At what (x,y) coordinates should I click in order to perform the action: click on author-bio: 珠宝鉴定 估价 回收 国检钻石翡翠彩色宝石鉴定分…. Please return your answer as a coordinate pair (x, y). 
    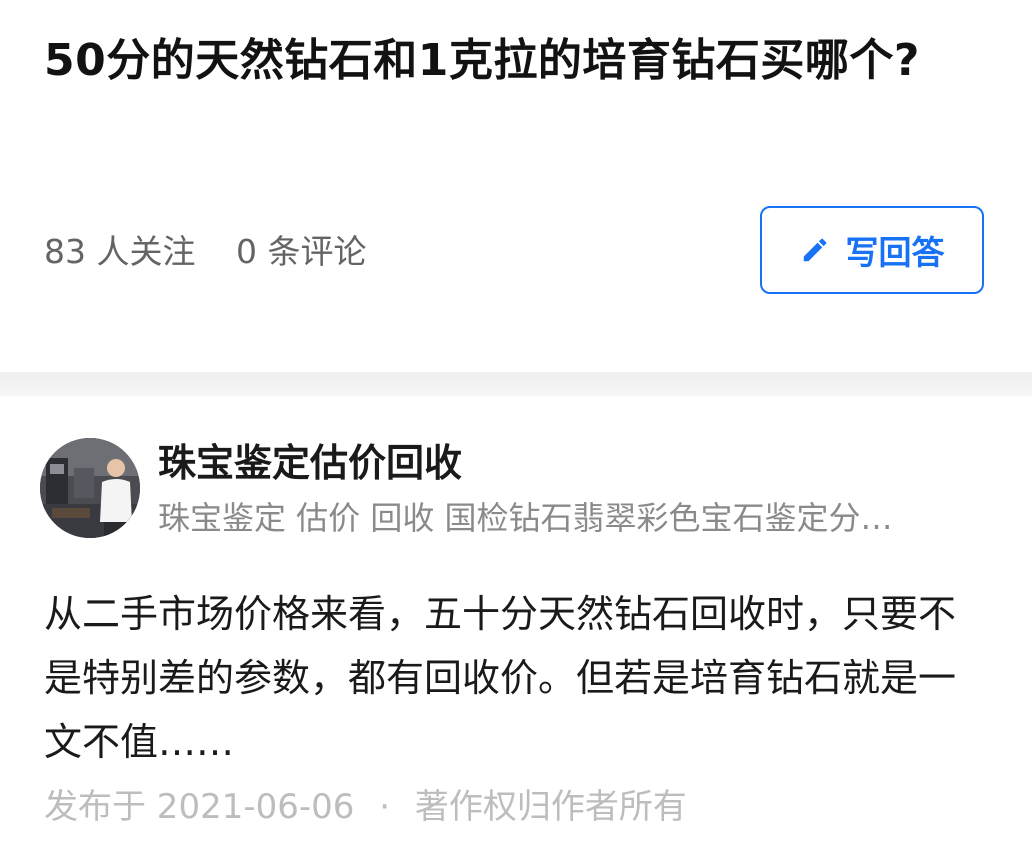
    Looking at the image, I should click on (525, 518).